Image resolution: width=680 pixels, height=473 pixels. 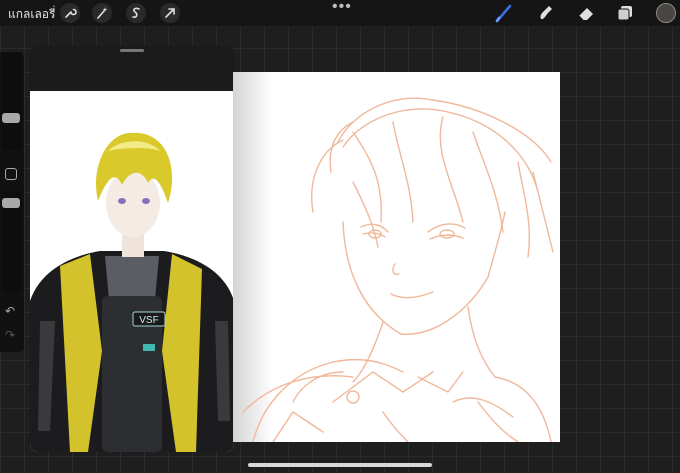 What do you see at coordinates (70, 13) in the screenshot?
I see `wrench-icon` at bounding box center [70, 13].